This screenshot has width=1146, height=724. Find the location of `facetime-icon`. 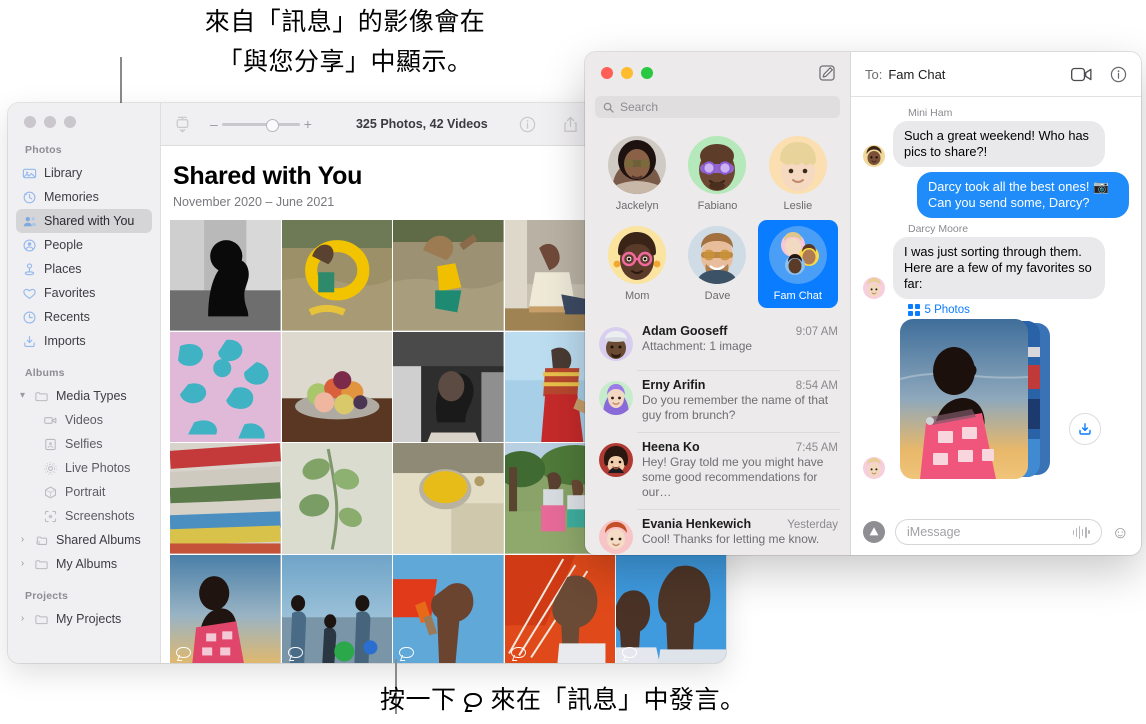

facetime-icon is located at coordinates (1081, 74).